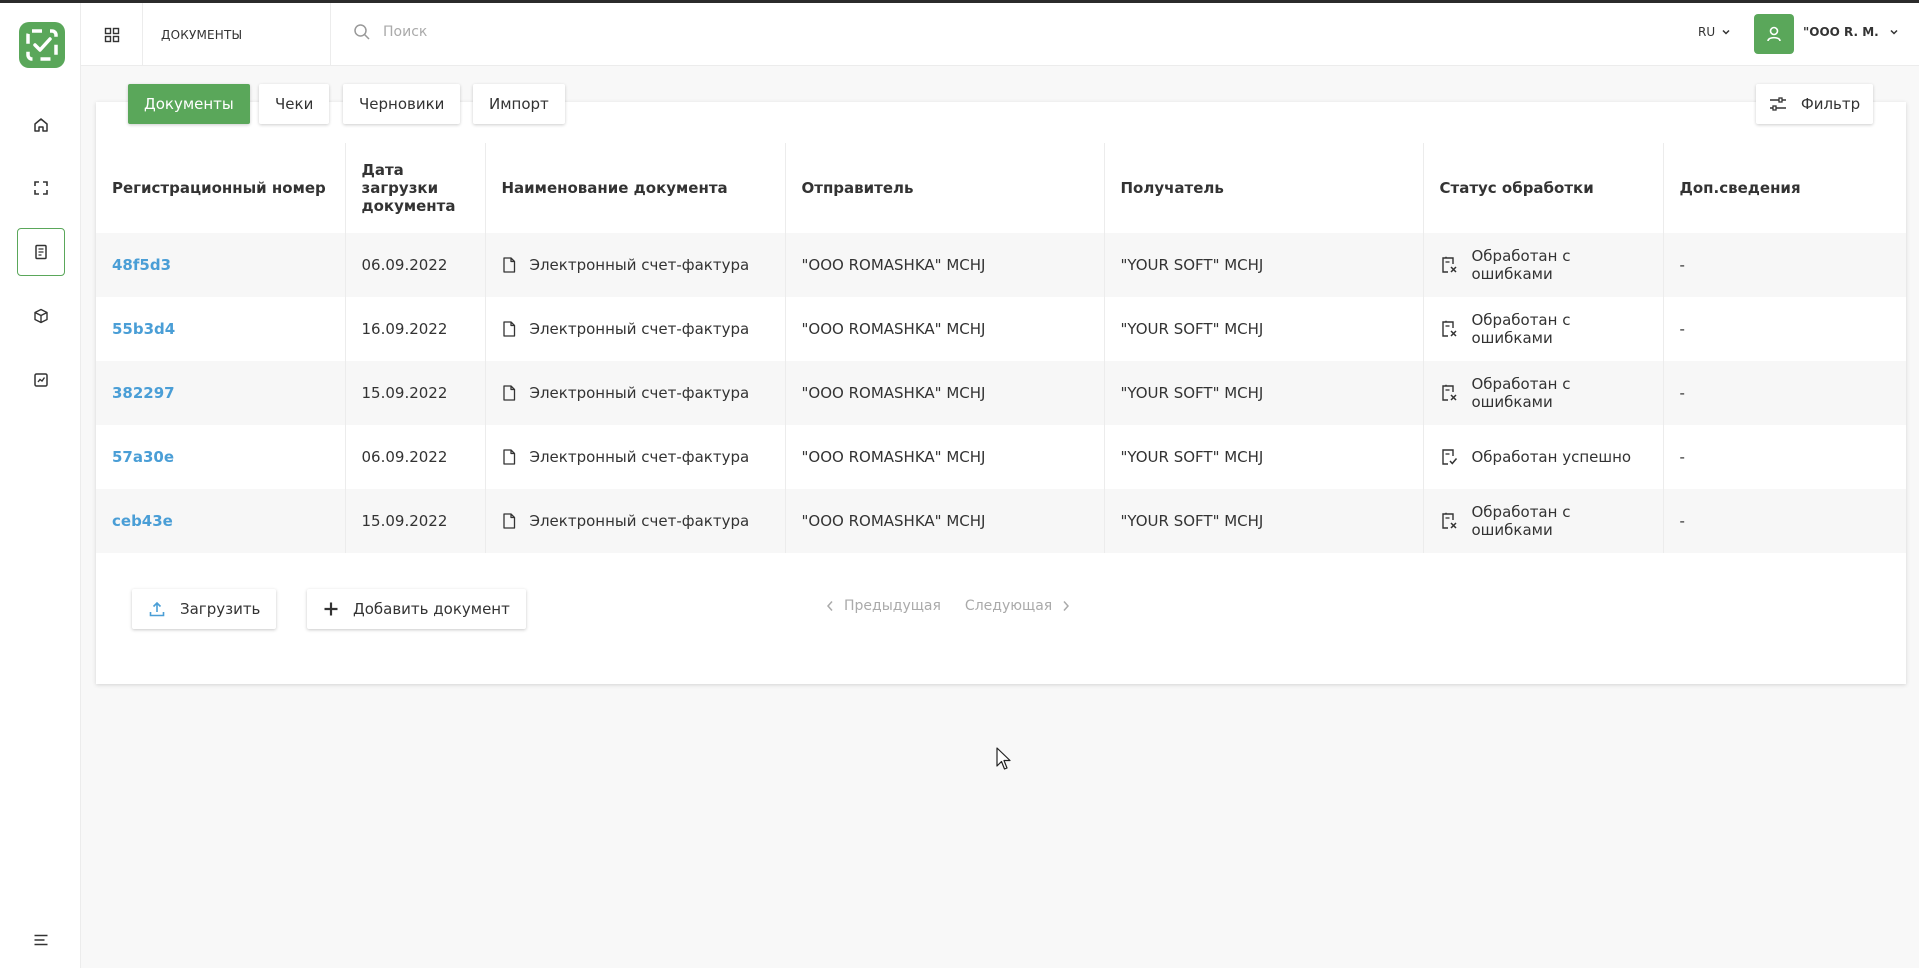 The image size is (1919, 968). I want to click on tab-import: Импорт, so click(519, 104).